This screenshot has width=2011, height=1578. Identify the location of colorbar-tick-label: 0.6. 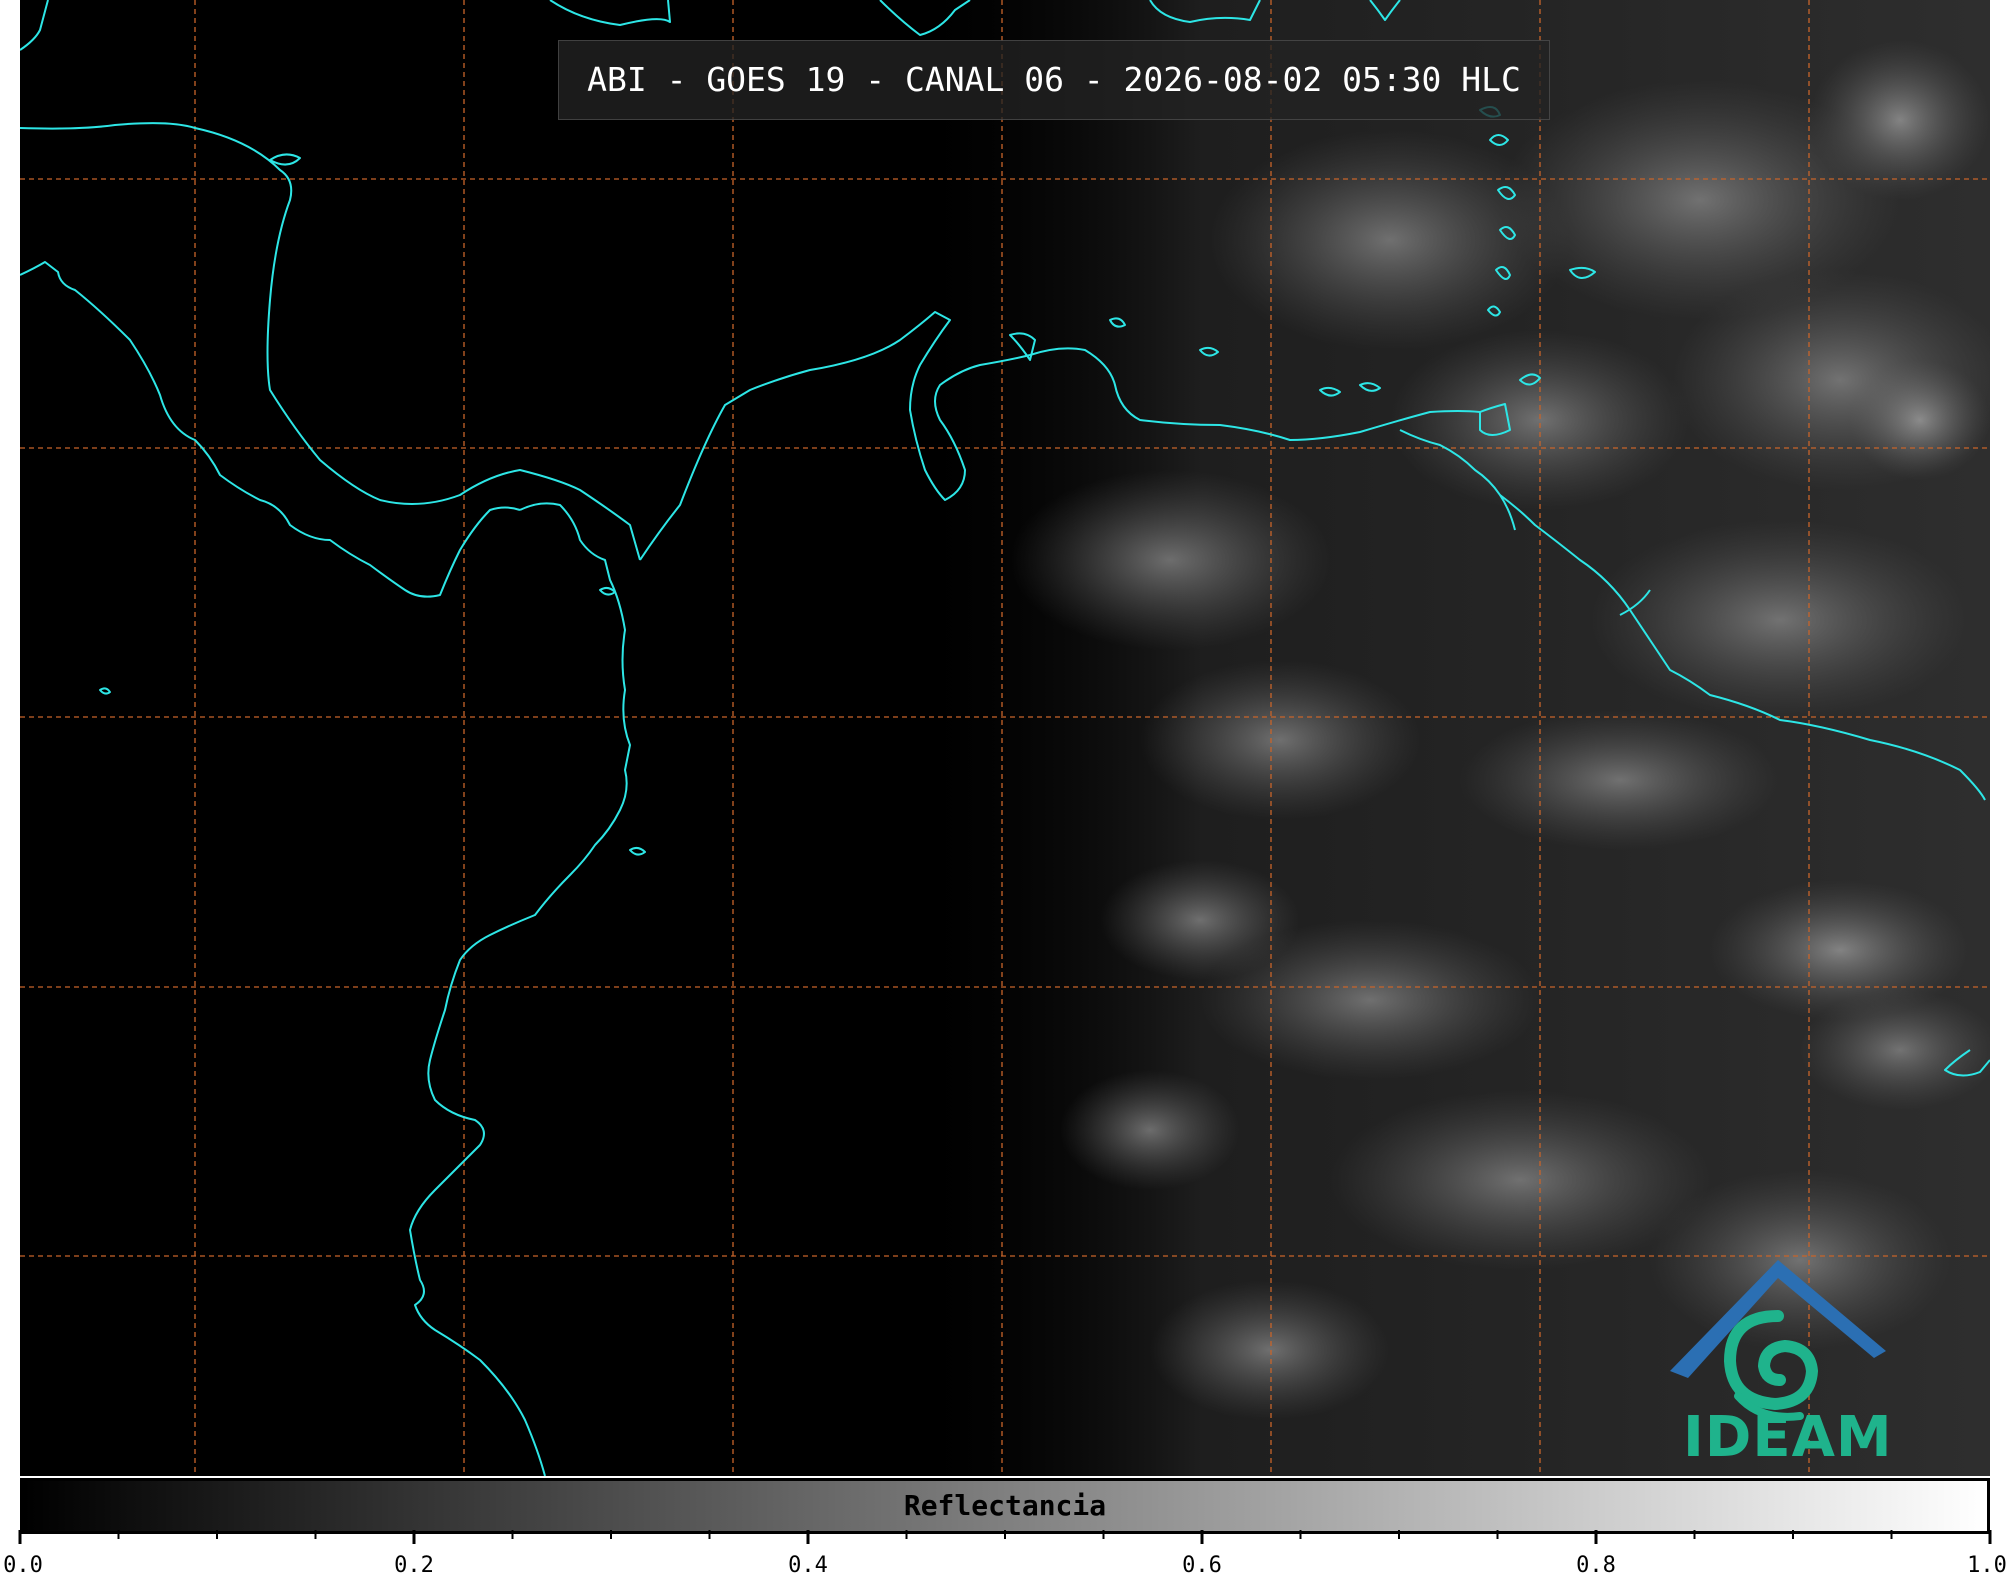
(1202, 1565).